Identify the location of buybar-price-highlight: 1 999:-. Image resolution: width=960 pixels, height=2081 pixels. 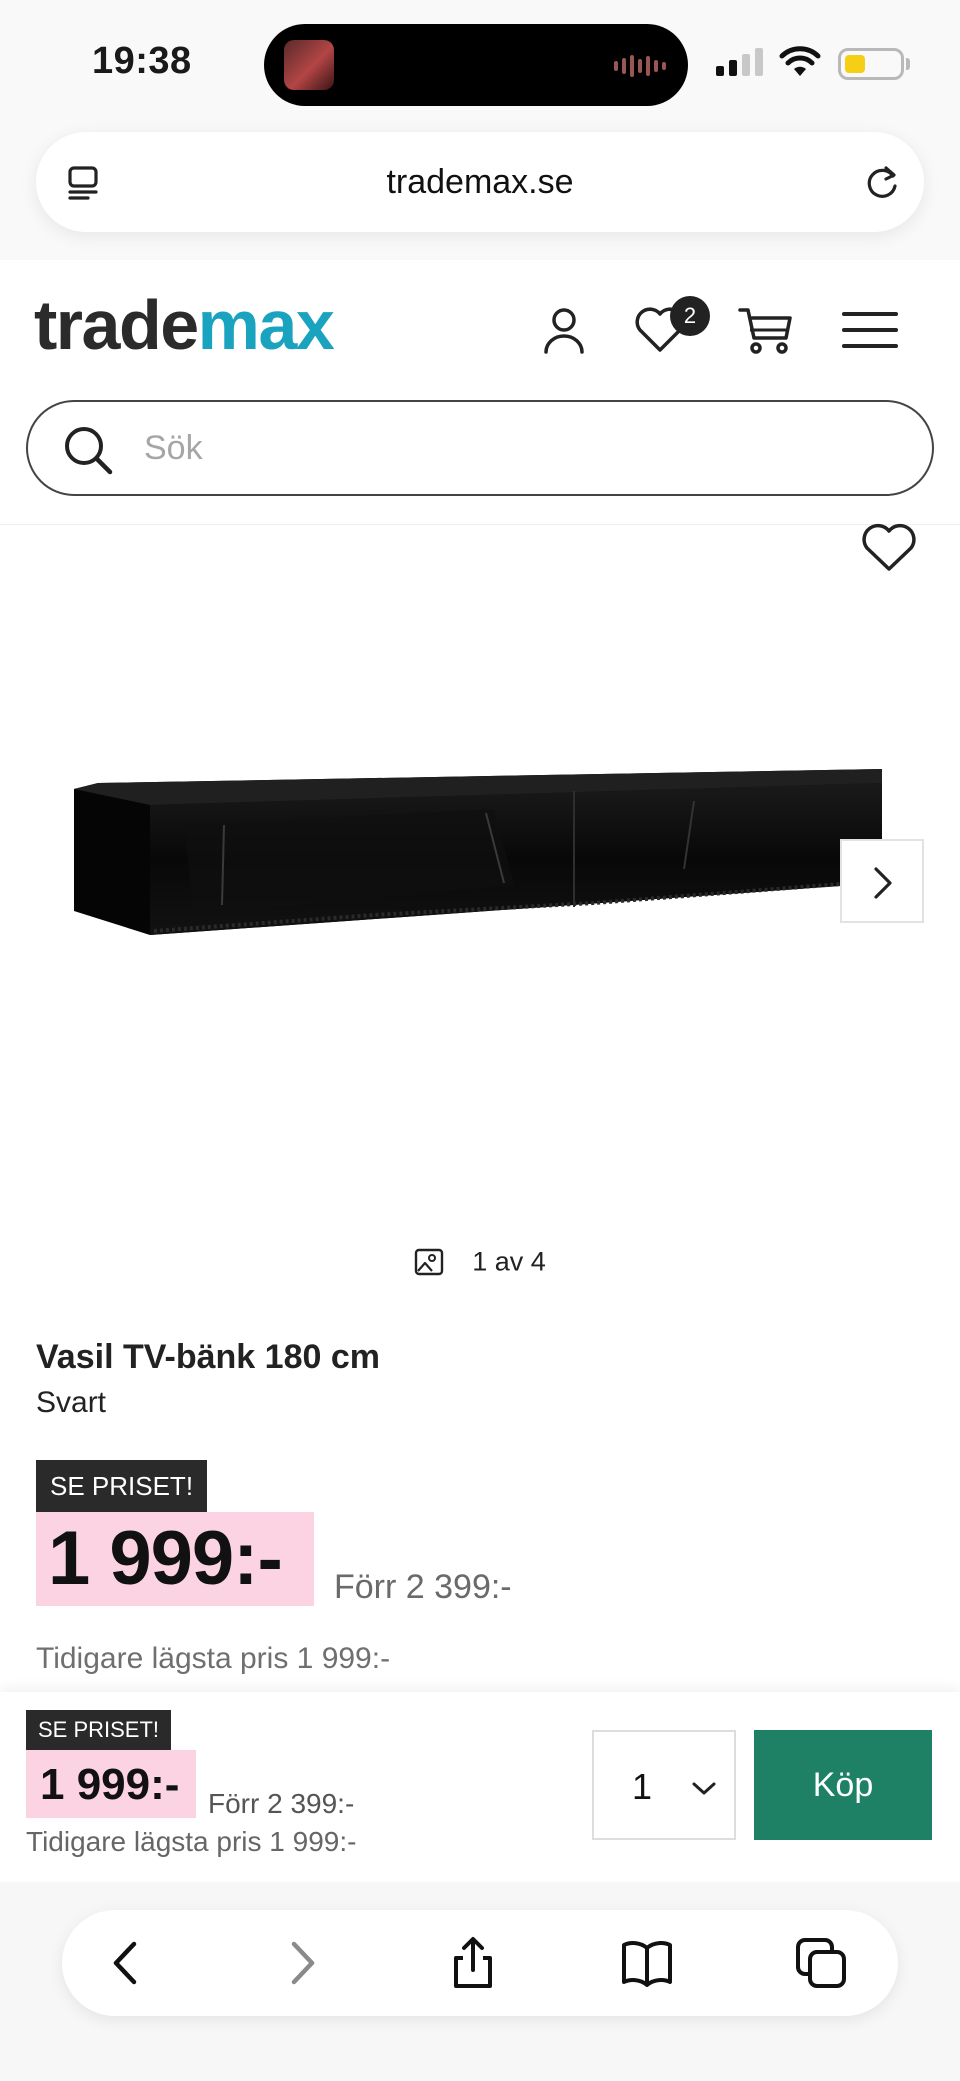
(111, 1784).